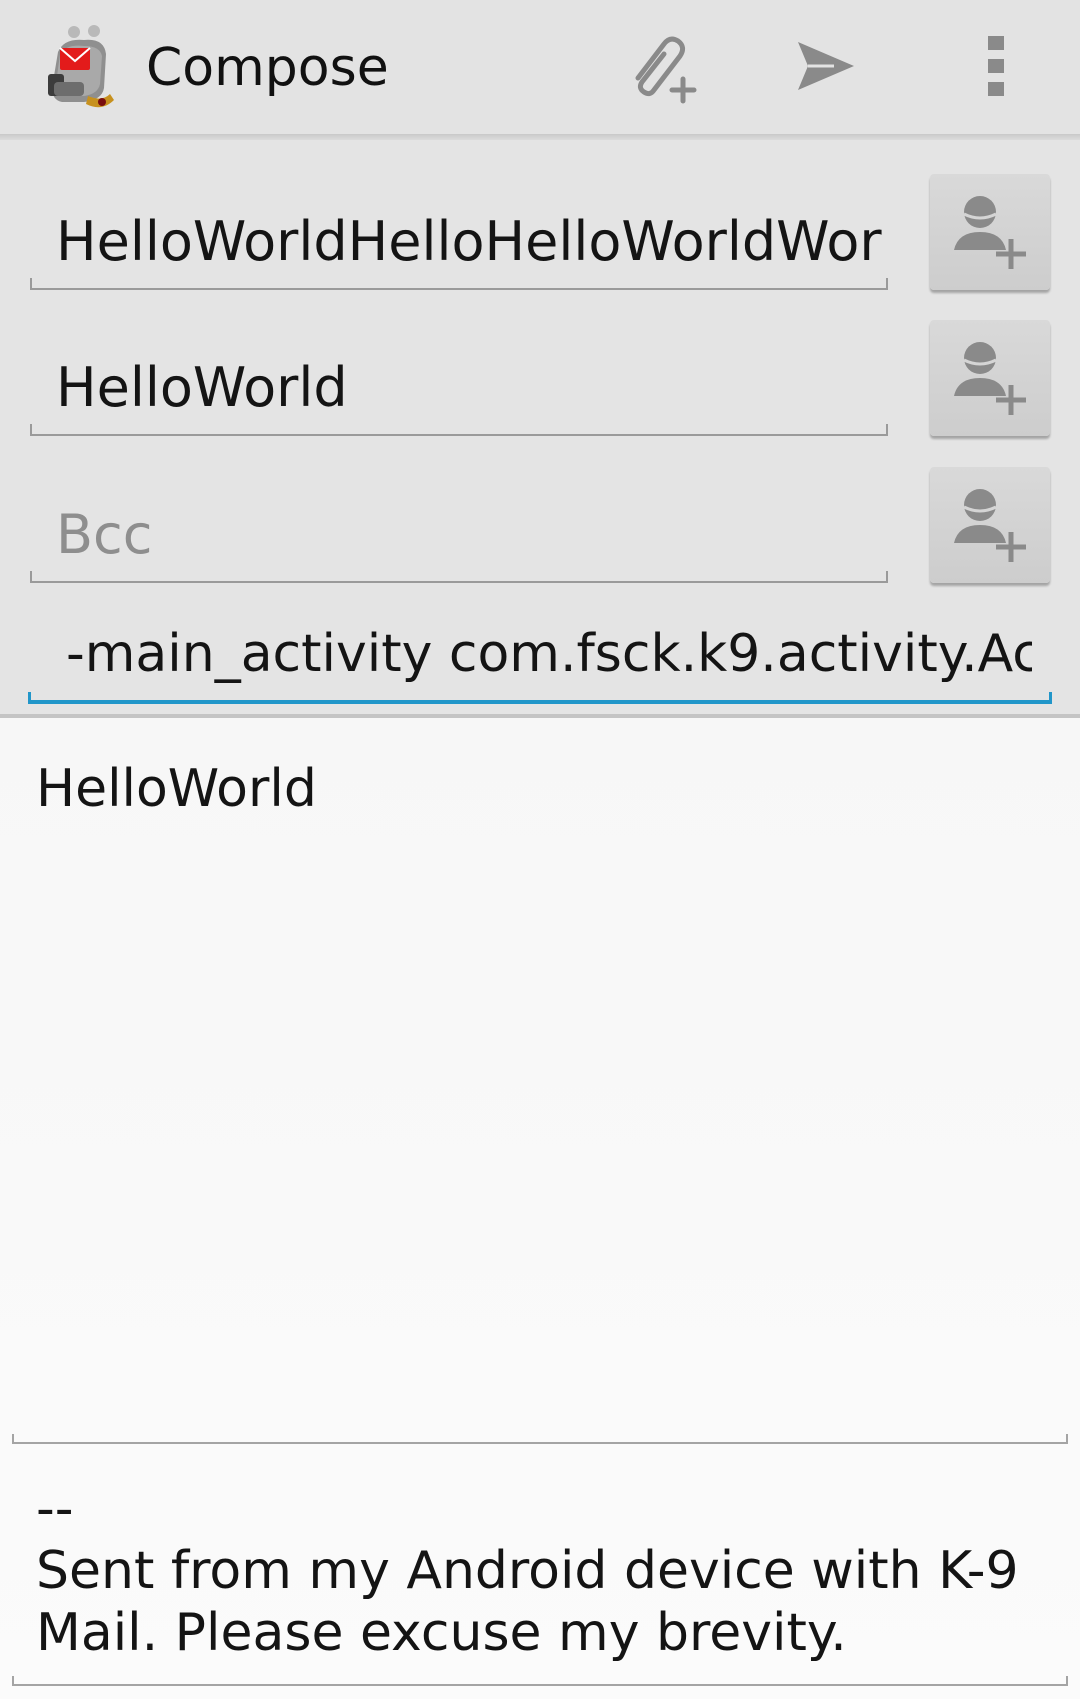 The image size is (1080, 1699). I want to click on add-to-contact-button, so click(990, 232).